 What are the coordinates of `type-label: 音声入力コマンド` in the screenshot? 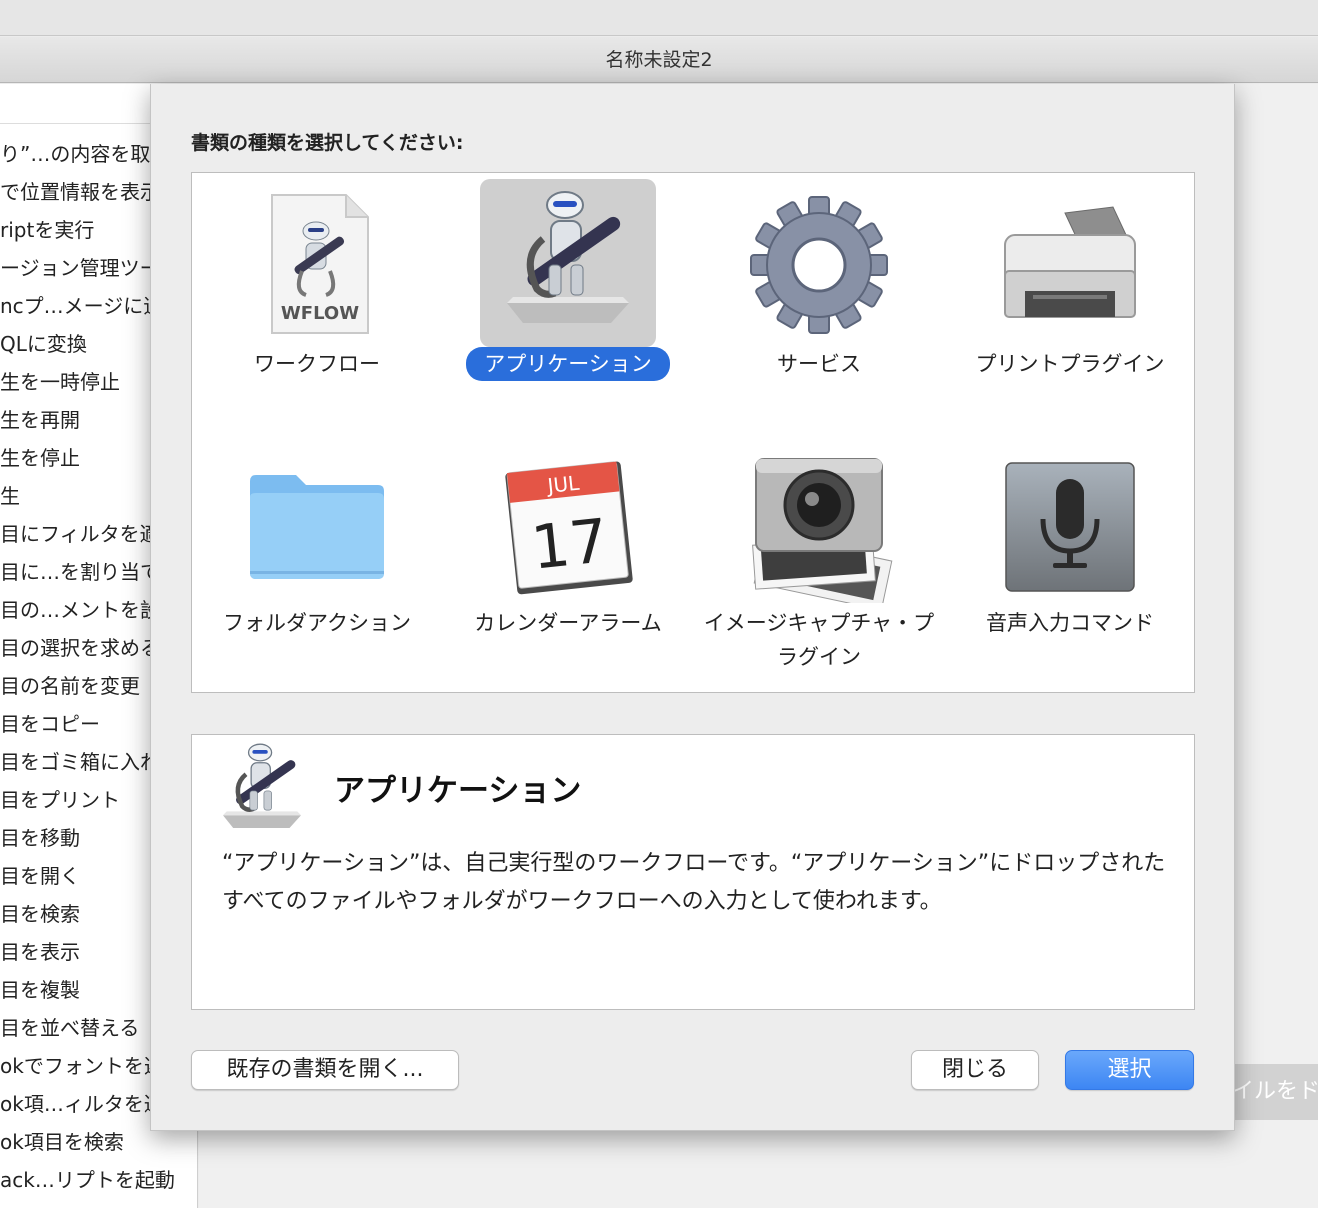 It's located at (1070, 623).